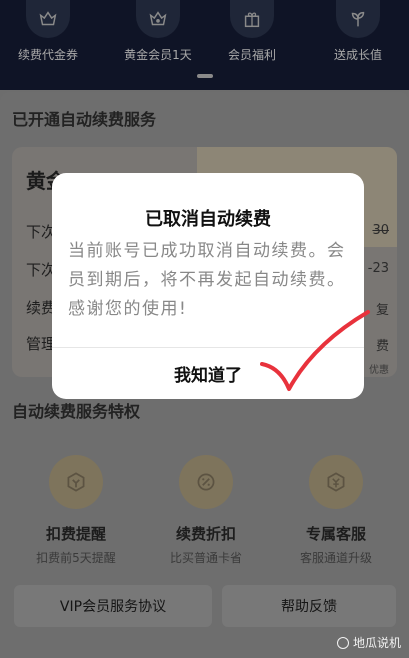 The image size is (409, 658). I want to click on help-feedback-button: 帮助反馈, so click(309, 606).